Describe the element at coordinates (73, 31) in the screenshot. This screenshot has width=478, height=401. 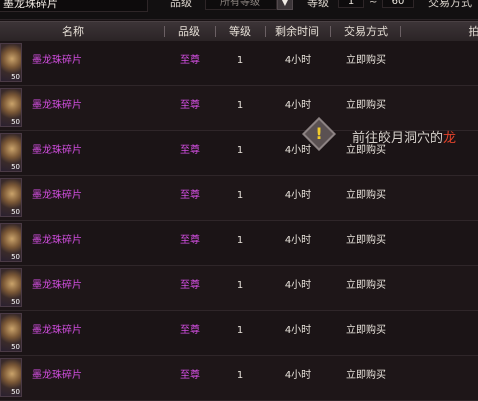
I see `column-header-name: 名称` at that location.